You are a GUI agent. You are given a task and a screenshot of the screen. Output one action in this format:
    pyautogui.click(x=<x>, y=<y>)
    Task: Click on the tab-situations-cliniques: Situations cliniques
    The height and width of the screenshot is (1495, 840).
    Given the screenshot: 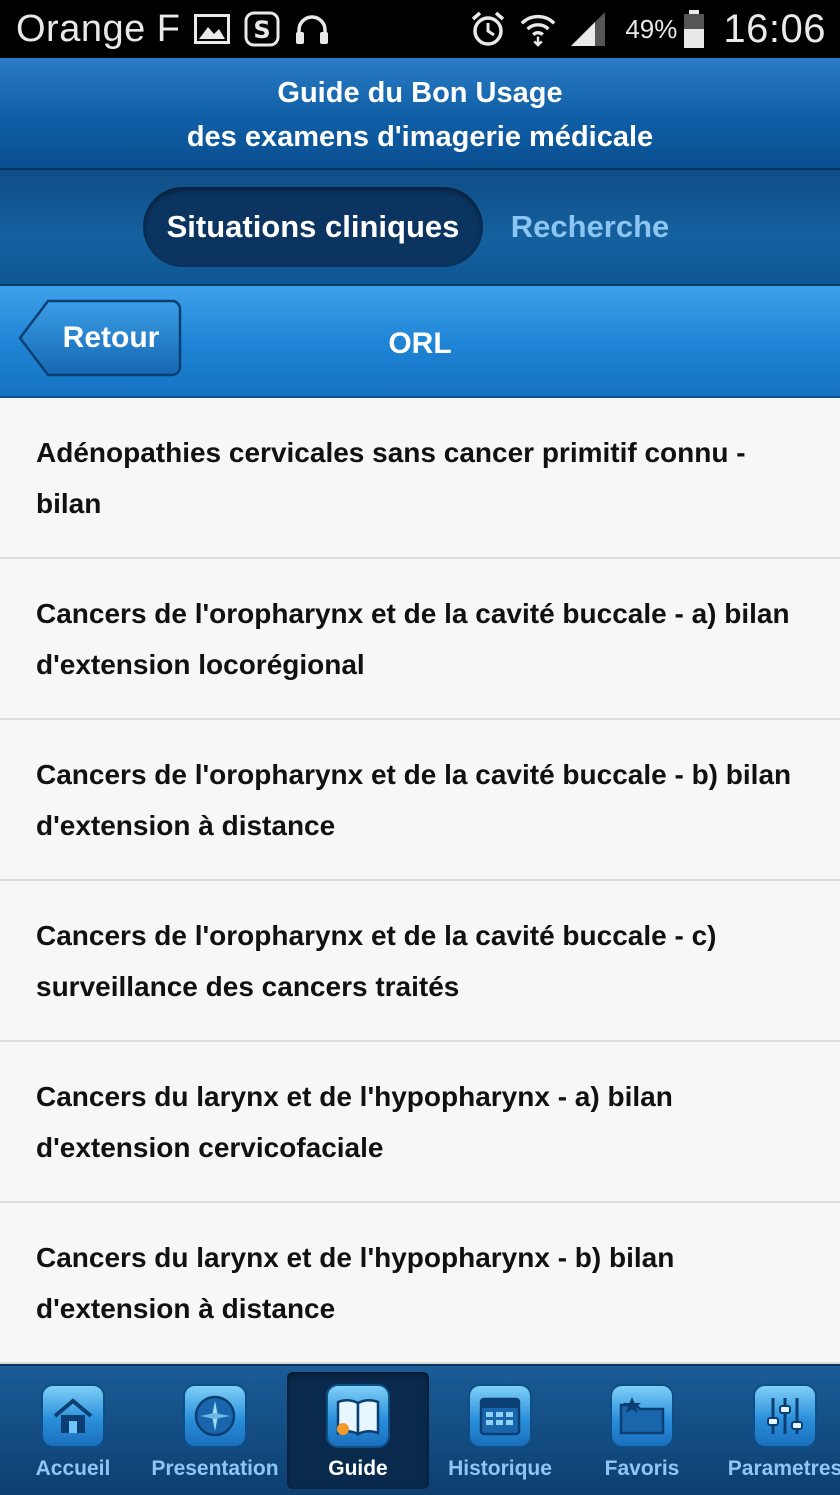 What is the action you would take?
    pyautogui.click(x=313, y=227)
    